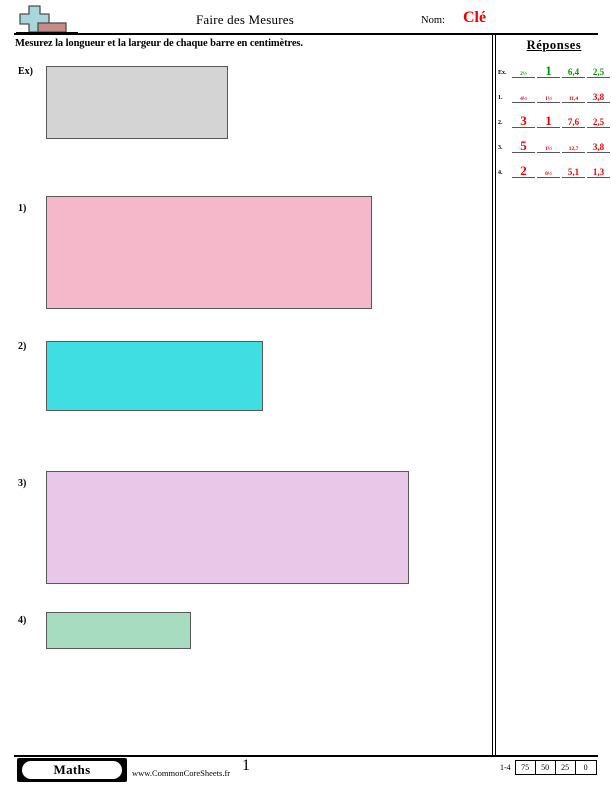  I want to click on problem-number: 4), so click(22, 620).